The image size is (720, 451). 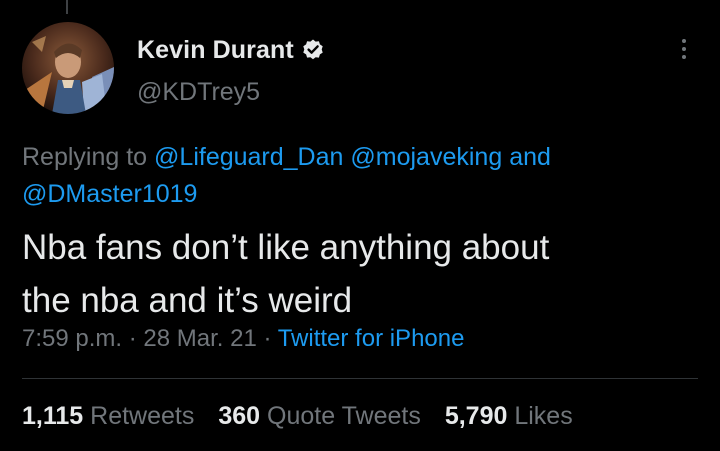 What do you see at coordinates (239, 416) in the screenshot?
I see `quote-tweets-count: 360` at bounding box center [239, 416].